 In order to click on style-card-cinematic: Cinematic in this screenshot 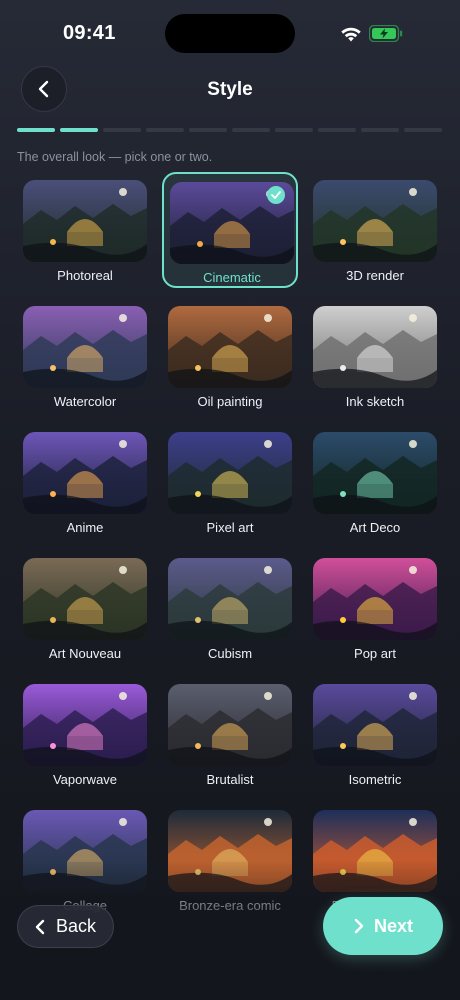, I will do `click(230, 230)`.